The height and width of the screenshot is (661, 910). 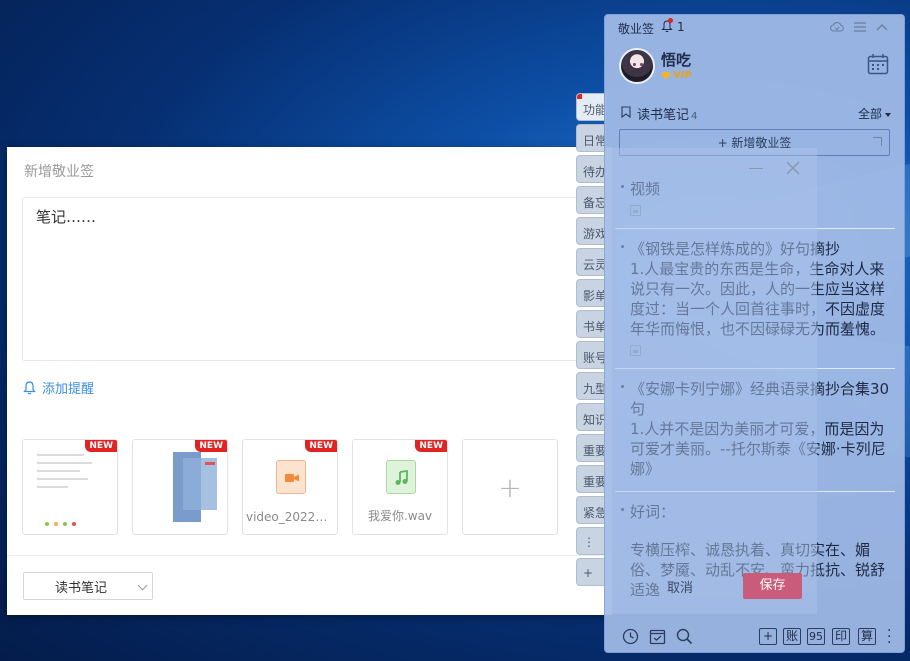 I want to click on username: 悟吃, so click(x=676, y=60).